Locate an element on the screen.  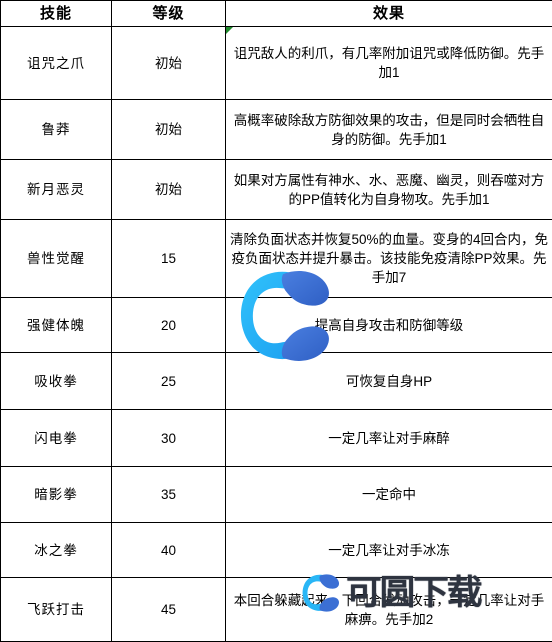
table-row: 吸收拳 25 可恢复自身HP is located at coordinates (276, 381).